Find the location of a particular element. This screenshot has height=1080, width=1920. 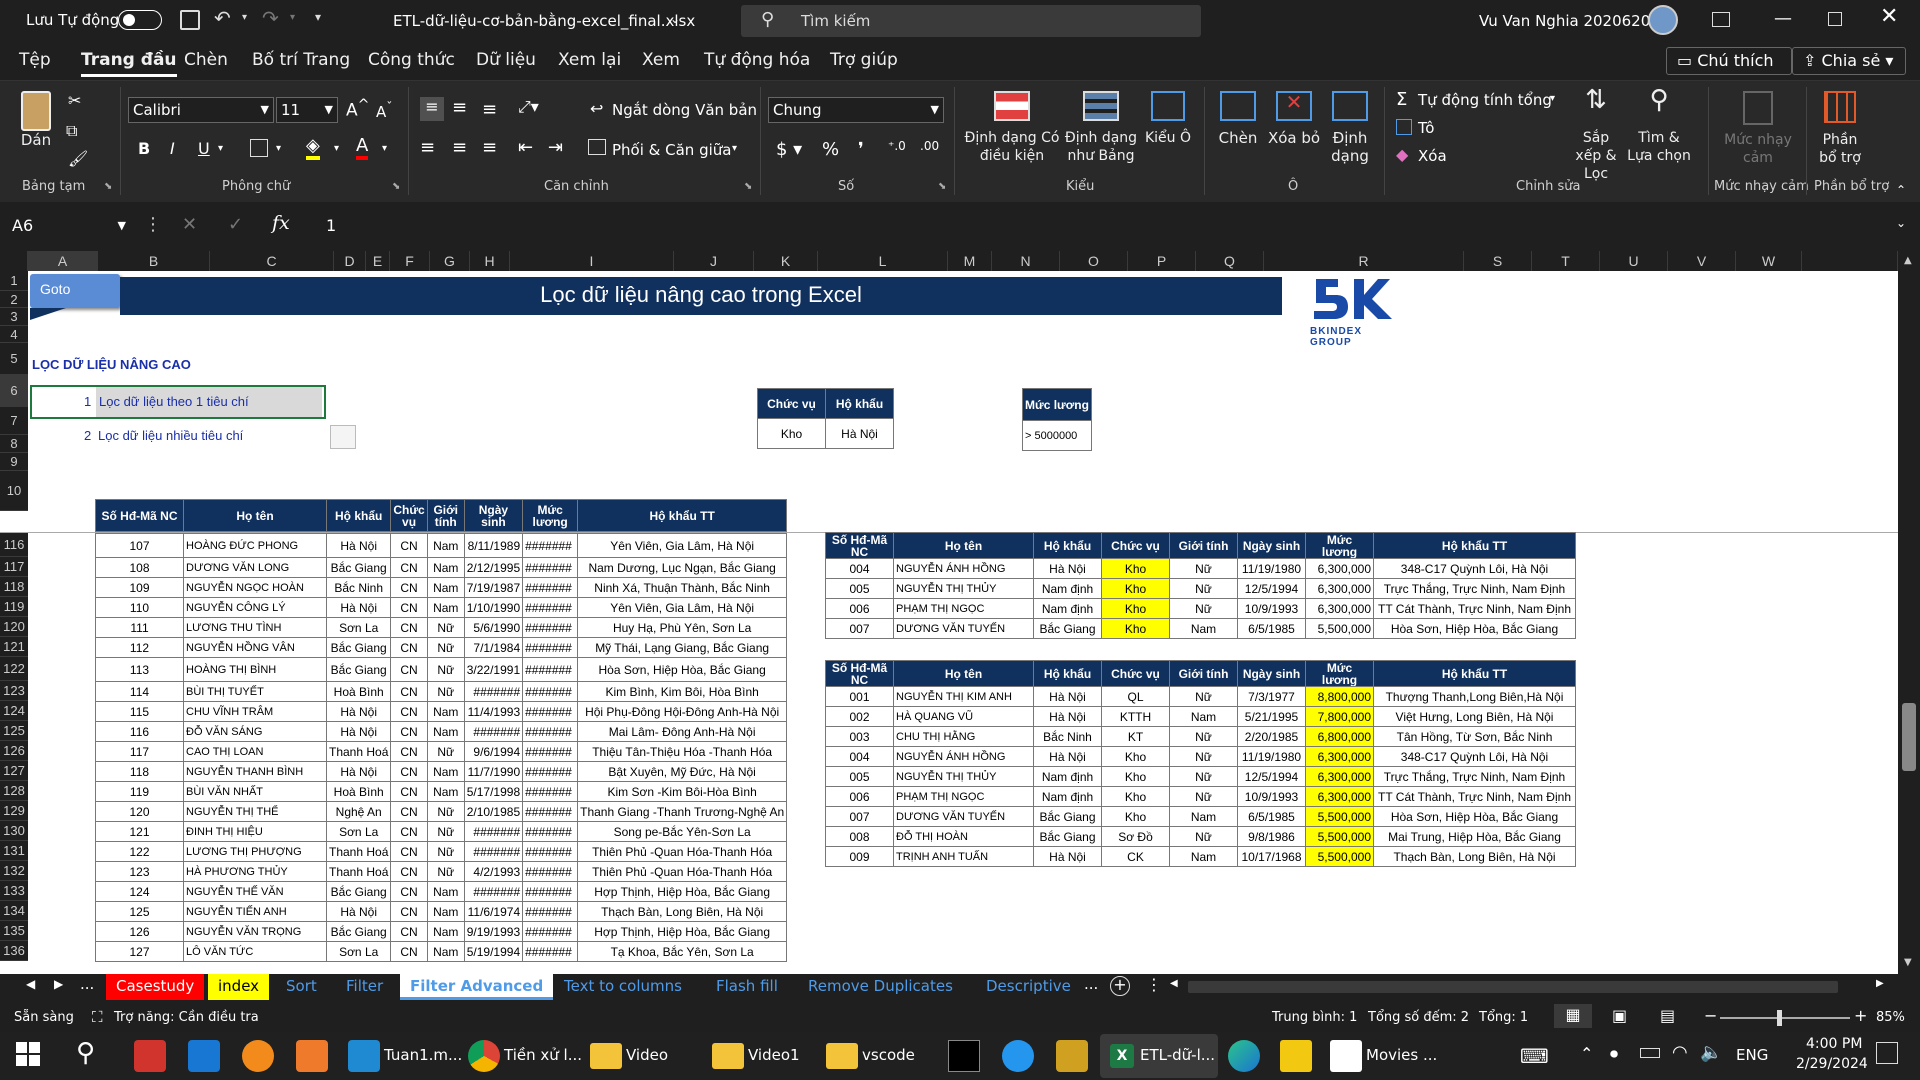

table-cell: Thạch Bàn, Long Biên, Hà Nội is located at coordinates (682, 911).